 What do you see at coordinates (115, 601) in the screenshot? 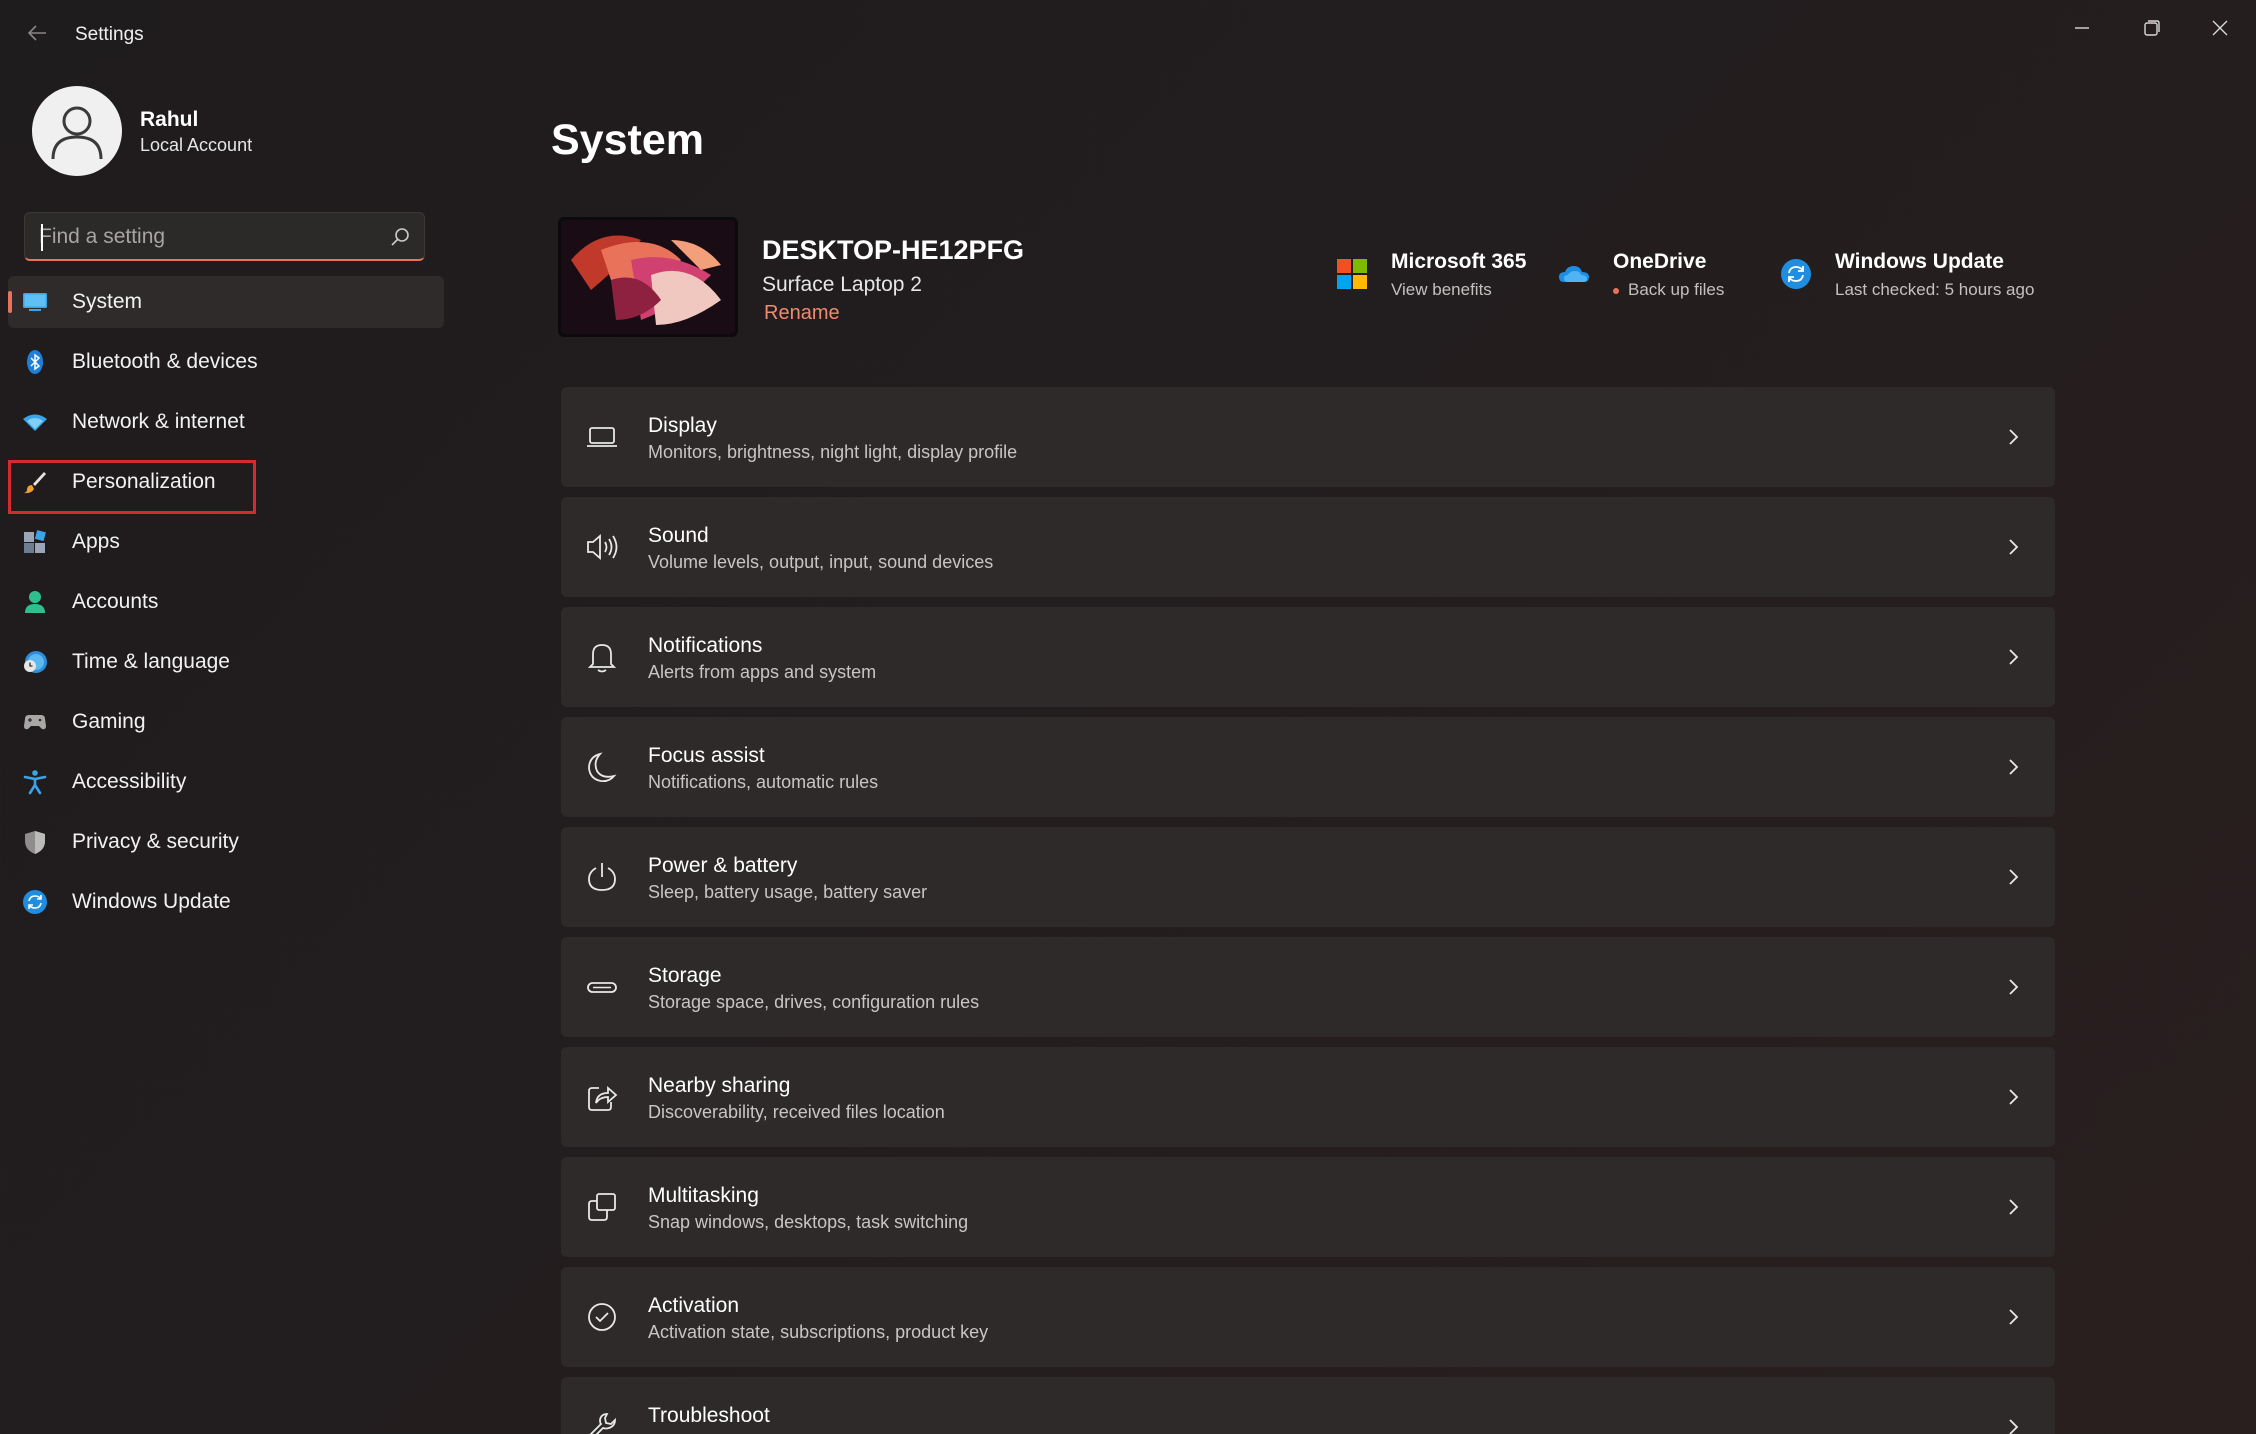
I see `sidebar-item-label: Accounts` at bounding box center [115, 601].